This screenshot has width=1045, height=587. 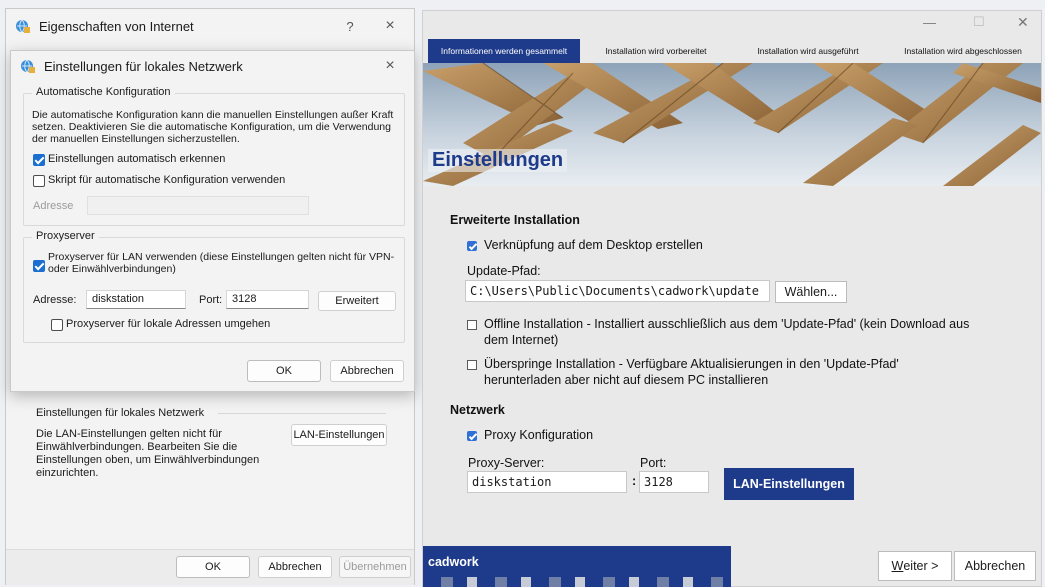 I want to click on offline-install-checkbox, so click(x=472, y=325).